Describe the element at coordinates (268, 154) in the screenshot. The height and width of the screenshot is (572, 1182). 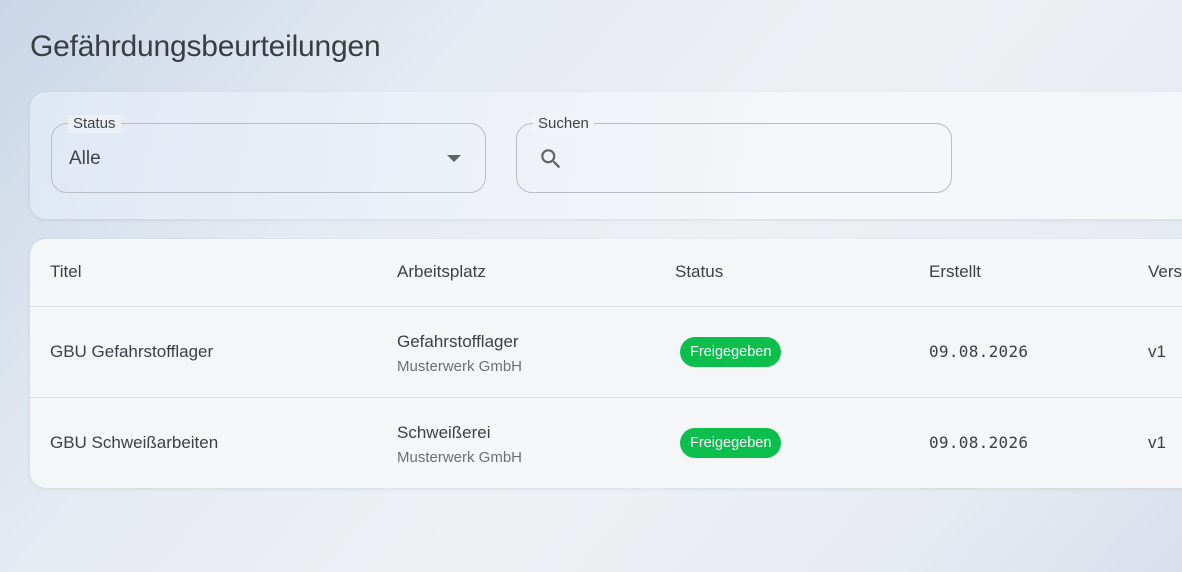
I see `status-select: Status Alle` at that location.